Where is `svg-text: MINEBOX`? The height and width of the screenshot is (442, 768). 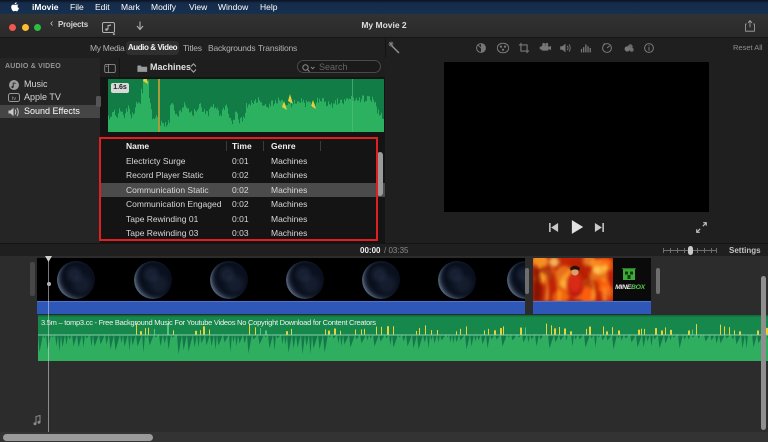
svg-text: MINEBOX is located at coordinates (630, 287).